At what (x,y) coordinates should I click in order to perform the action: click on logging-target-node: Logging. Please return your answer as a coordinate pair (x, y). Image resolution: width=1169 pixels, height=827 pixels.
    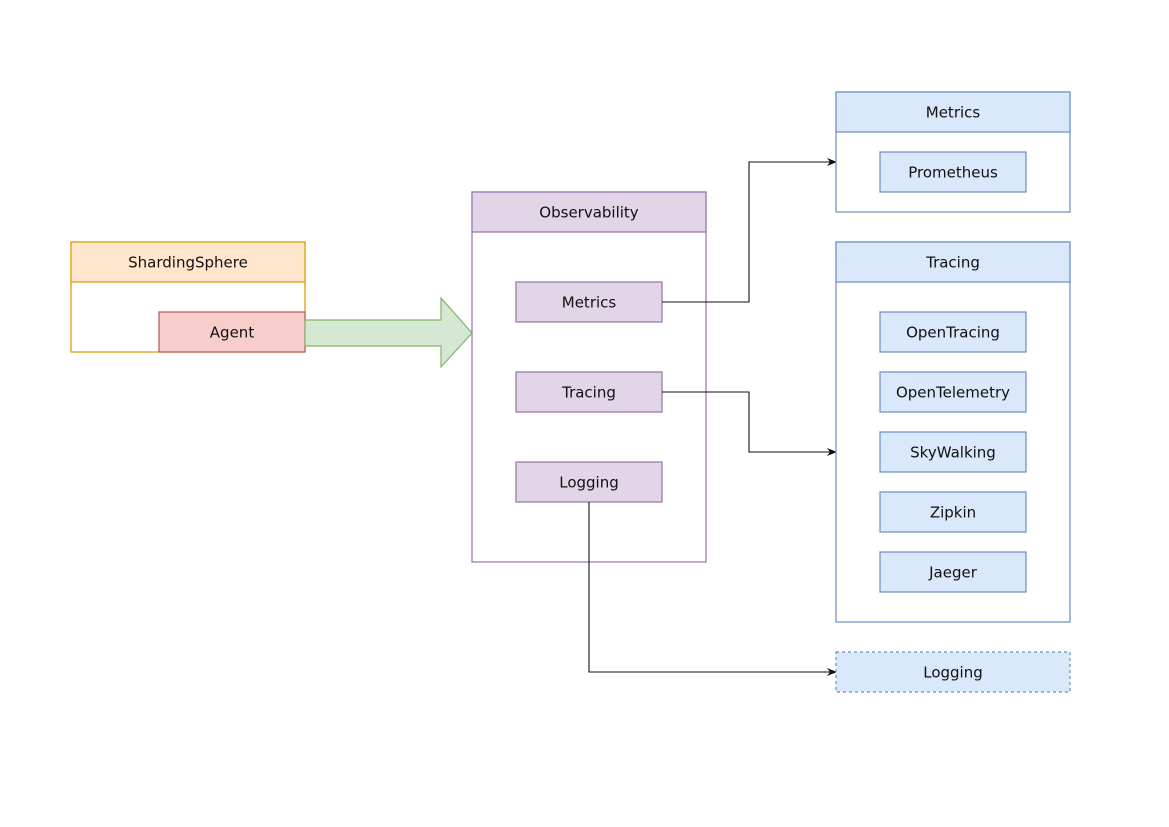
    Looking at the image, I should click on (953, 672).